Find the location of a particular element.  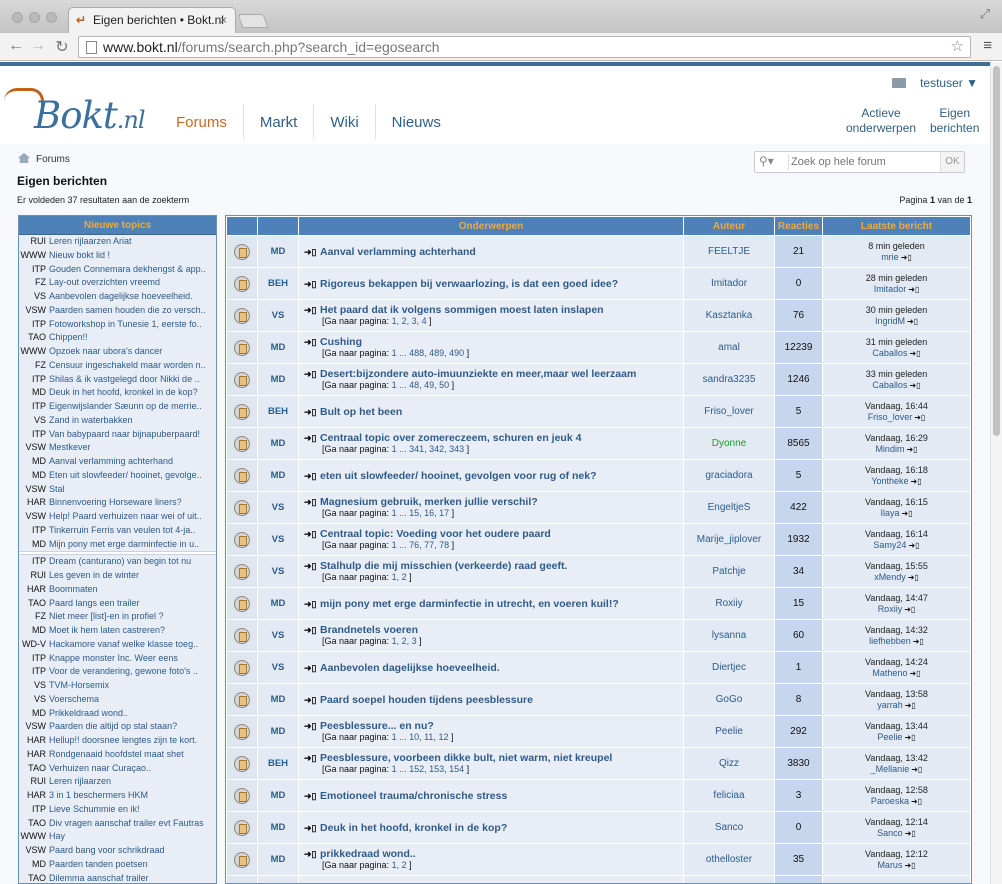

nav-nieuws: Nieuws is located at coordinates (416, 121).